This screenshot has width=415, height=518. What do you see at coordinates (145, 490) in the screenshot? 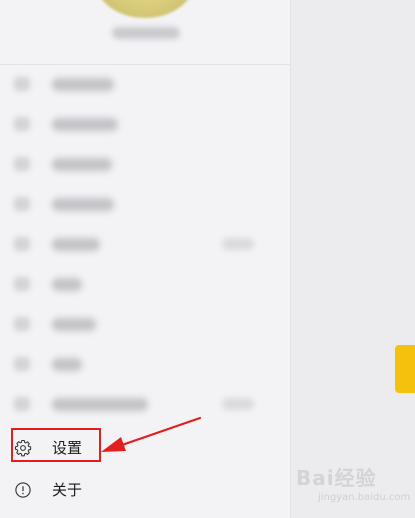
I see `menu-item-about: 关于` at bounding box center [145, 490].